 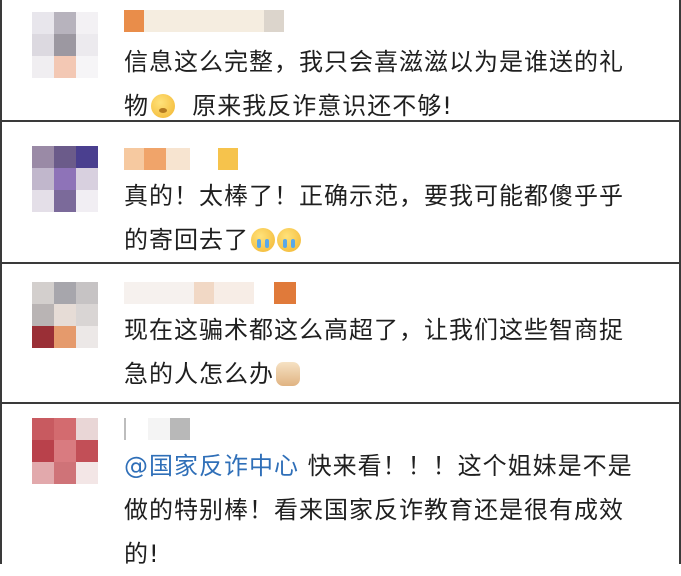 I want to click on dizzy-face-emoji, so click(x=163, y=106).